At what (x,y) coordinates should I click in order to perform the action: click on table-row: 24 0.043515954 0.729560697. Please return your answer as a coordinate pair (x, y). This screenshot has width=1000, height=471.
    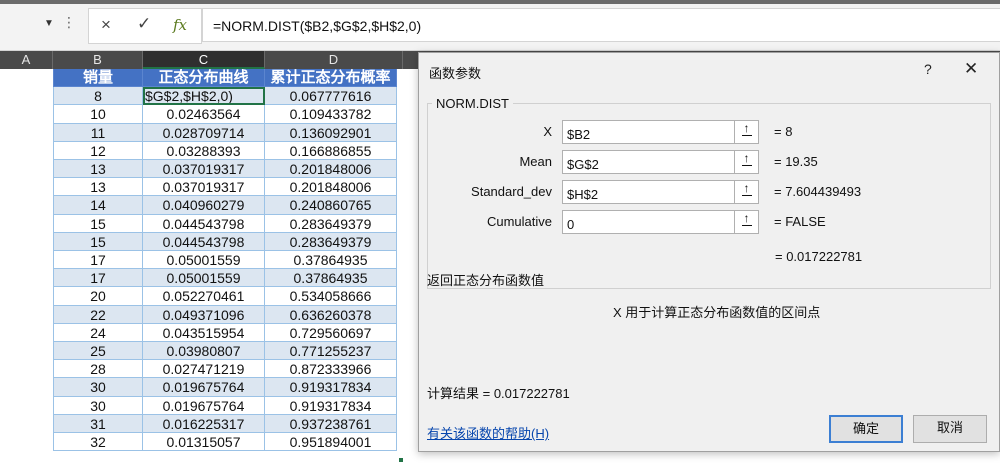
    Looking at the image, I should click on (228, 332).